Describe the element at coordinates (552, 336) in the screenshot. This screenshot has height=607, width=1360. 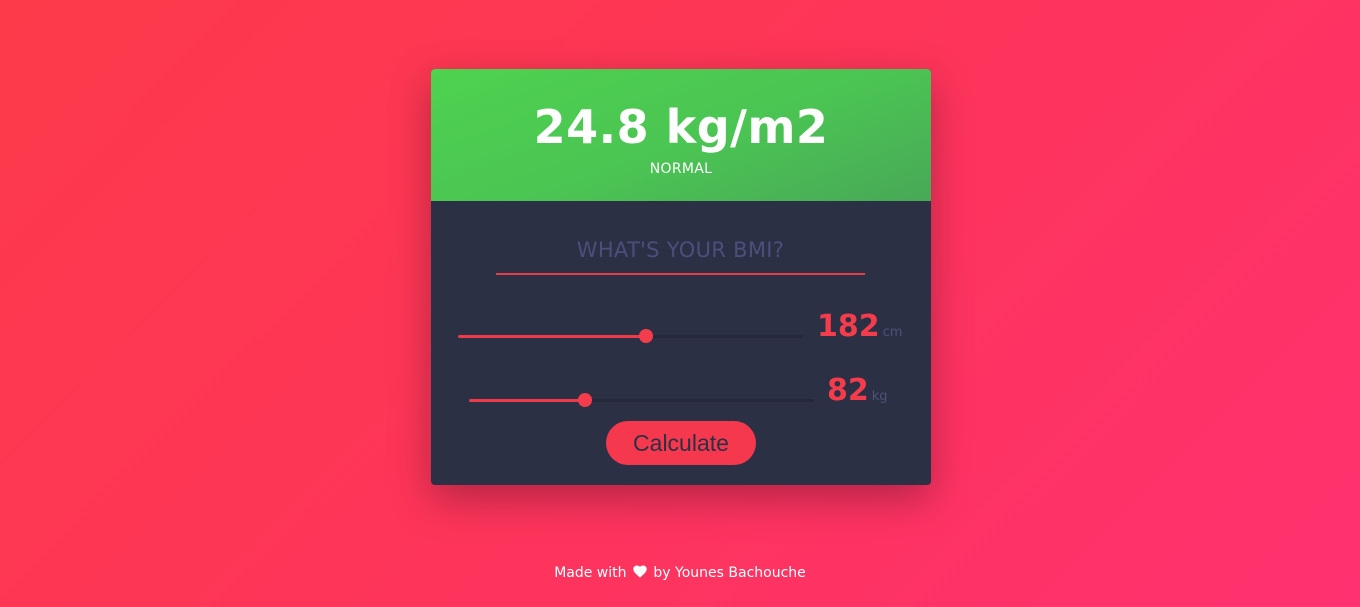
I see `height-slider-fill` at that location.